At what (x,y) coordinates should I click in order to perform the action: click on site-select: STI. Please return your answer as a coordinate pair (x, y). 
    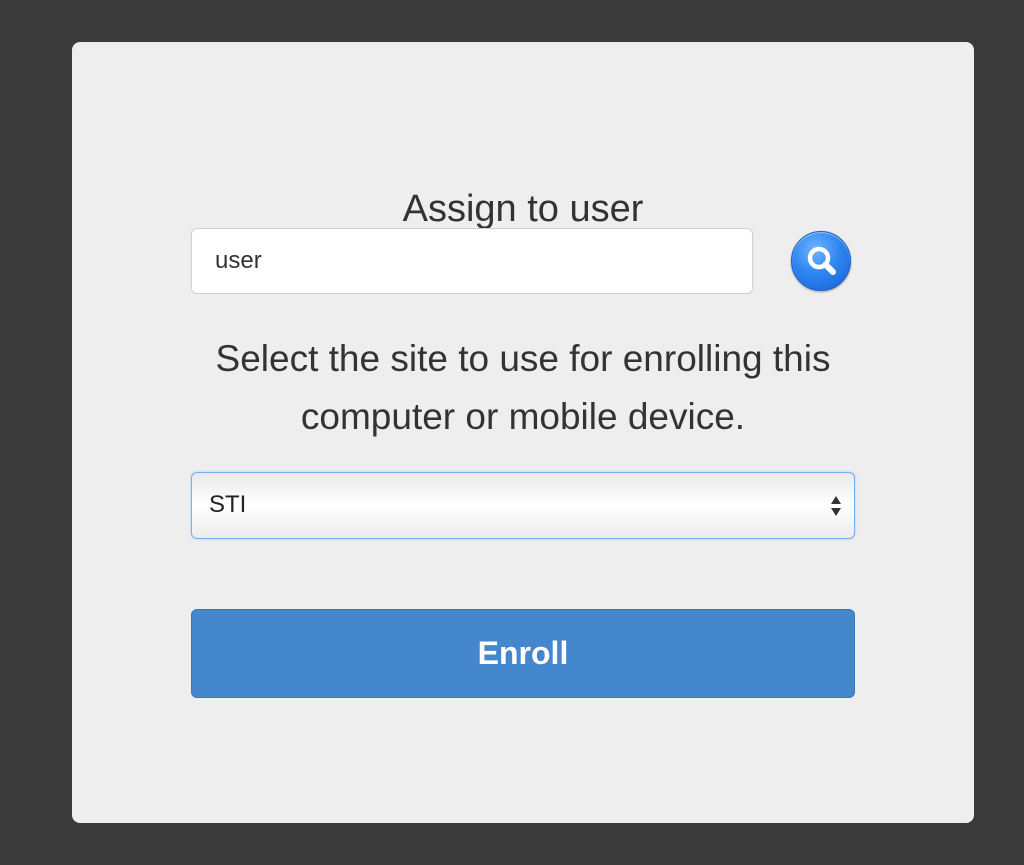
    Looking at the image, I should click on (523, 505).